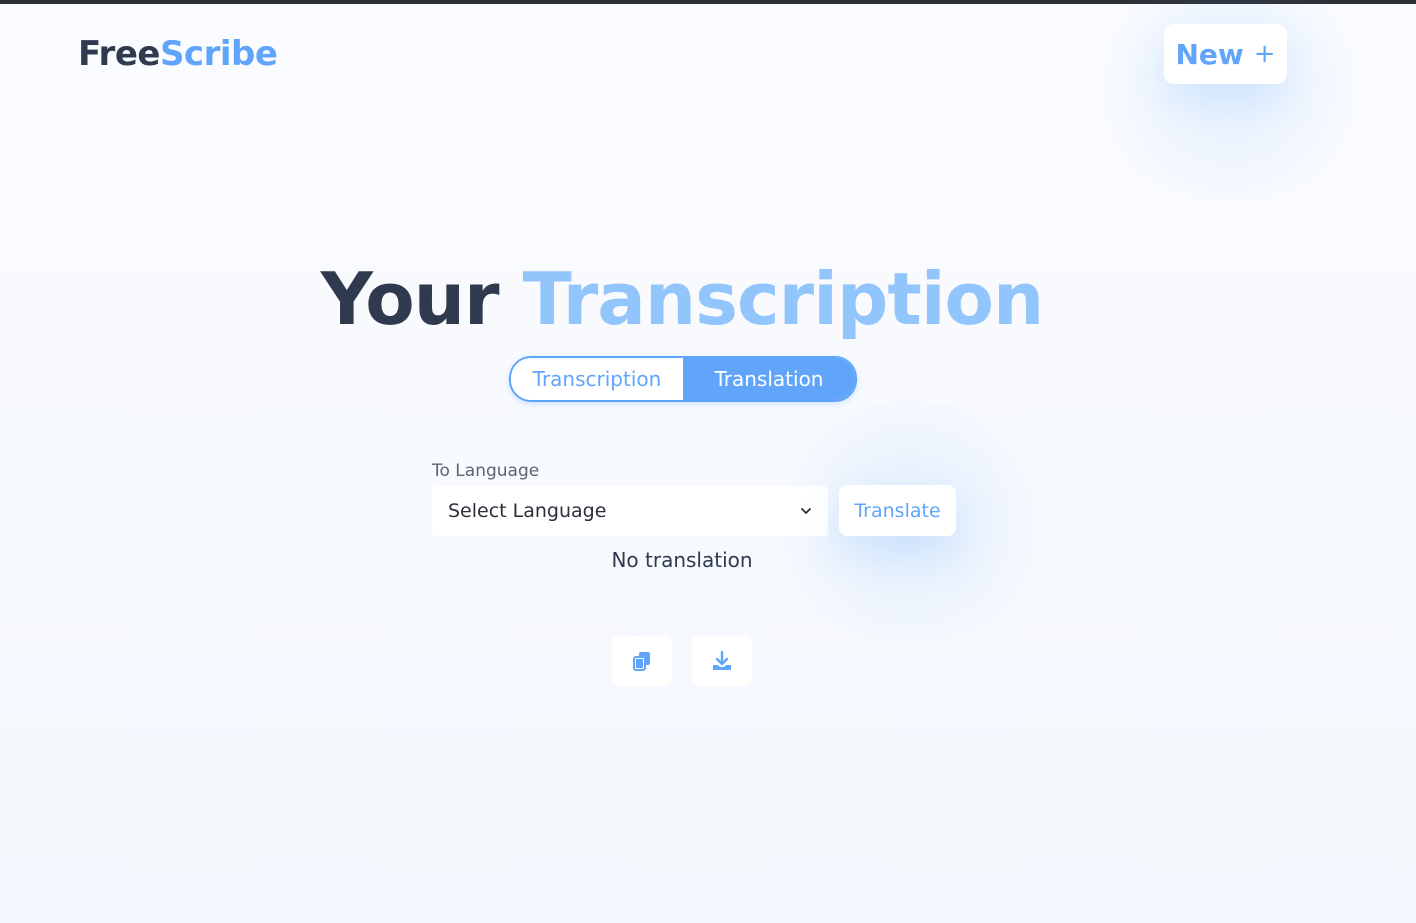 The image size is (1416, 923). What do you see at coordinates (218, 54) in the screenshot?
I see `logo-text-scribe: Scribe` at bounding box center [218, 54].